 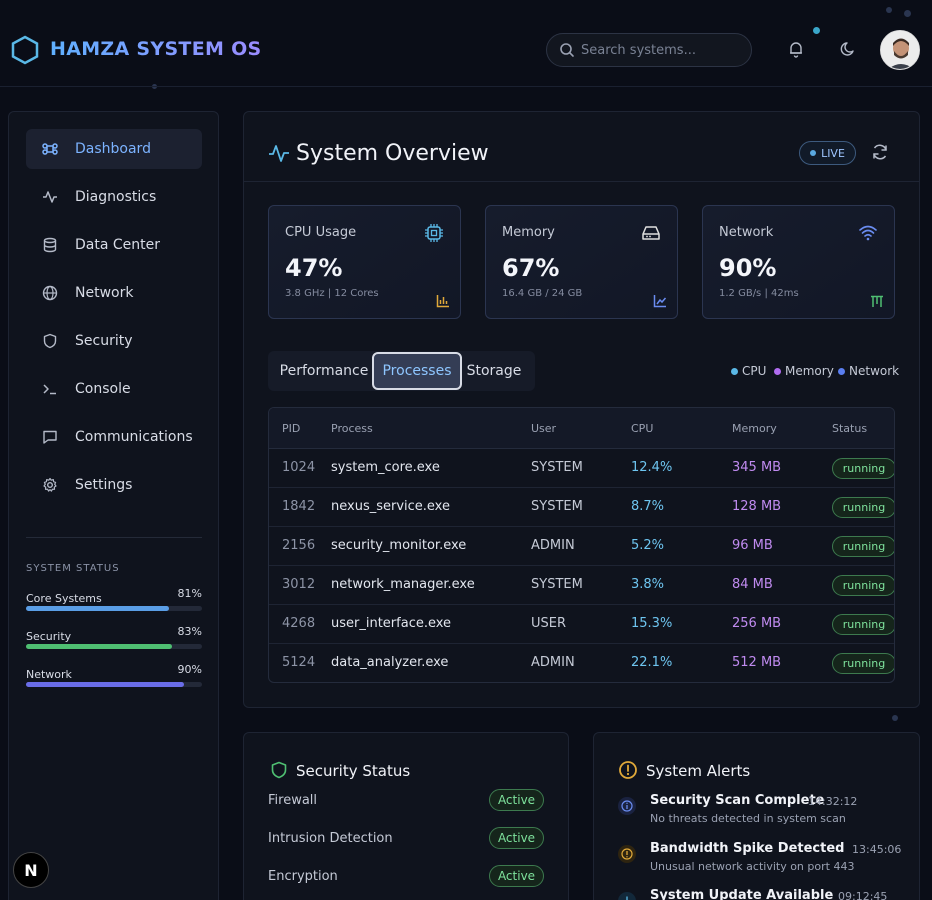 What do you see at coordinates (403, 584) in the screenshot?
I see `cell-process: network_manager.exe` at bounding box center [403, 584].